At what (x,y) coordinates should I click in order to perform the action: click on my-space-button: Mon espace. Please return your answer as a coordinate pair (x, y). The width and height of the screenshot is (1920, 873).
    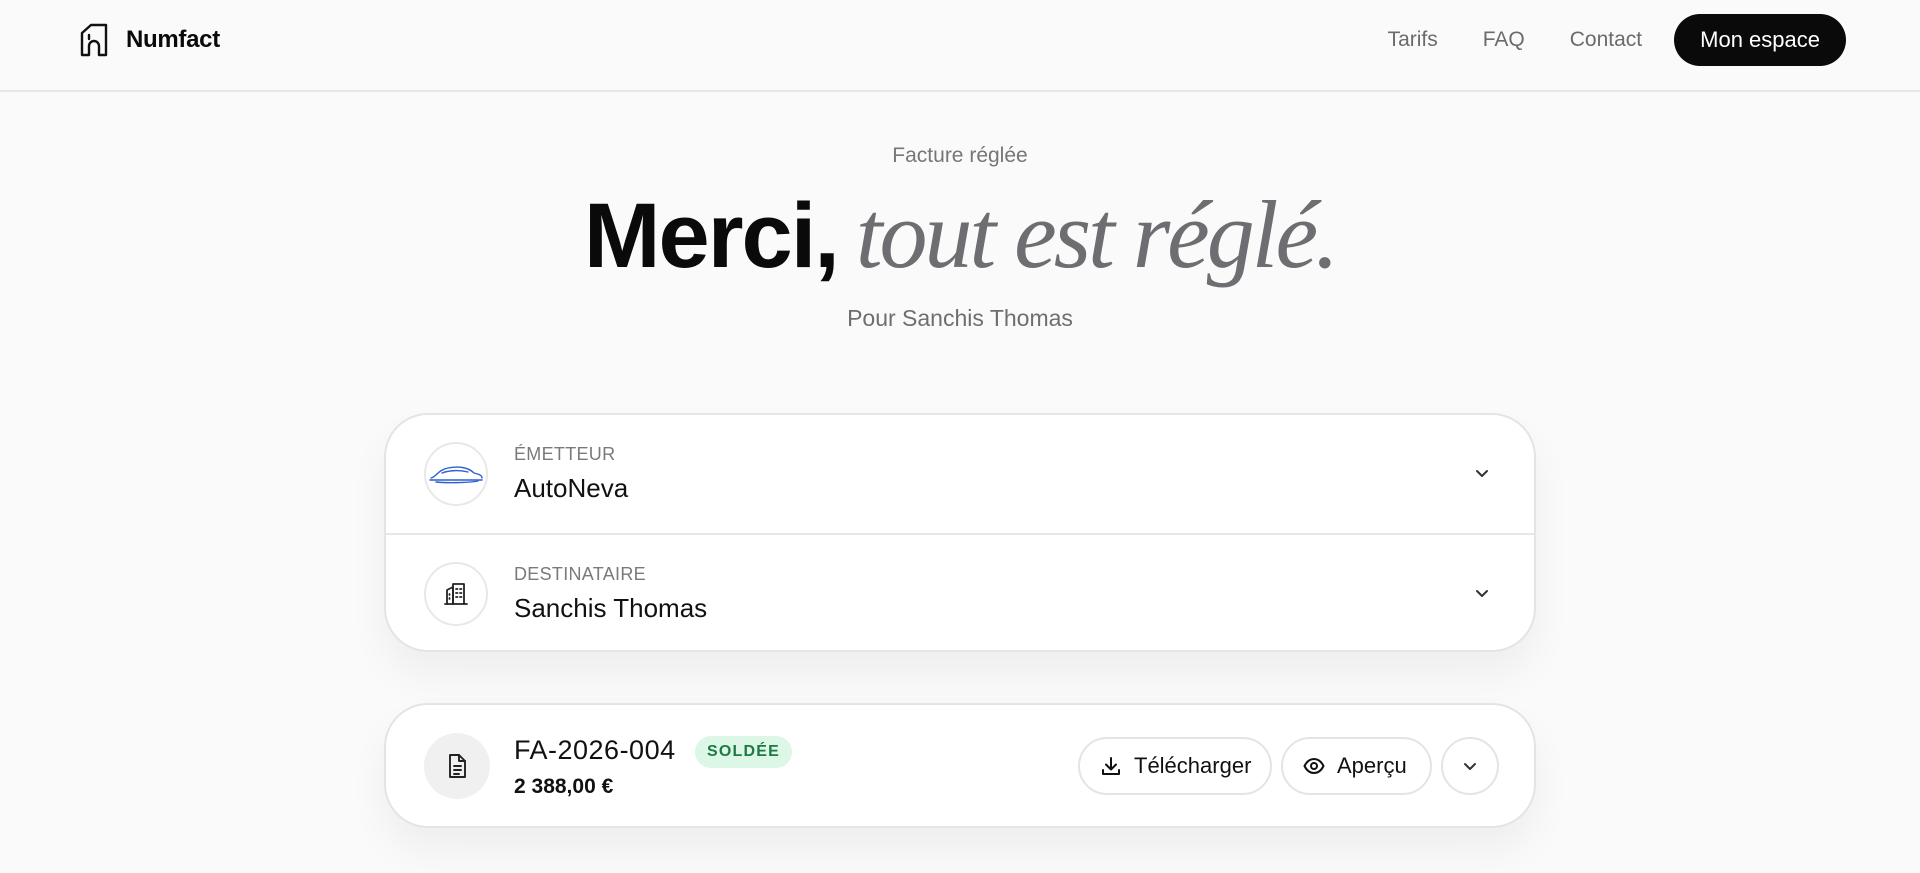
    Looking at the image, I should click on (1760, 40).